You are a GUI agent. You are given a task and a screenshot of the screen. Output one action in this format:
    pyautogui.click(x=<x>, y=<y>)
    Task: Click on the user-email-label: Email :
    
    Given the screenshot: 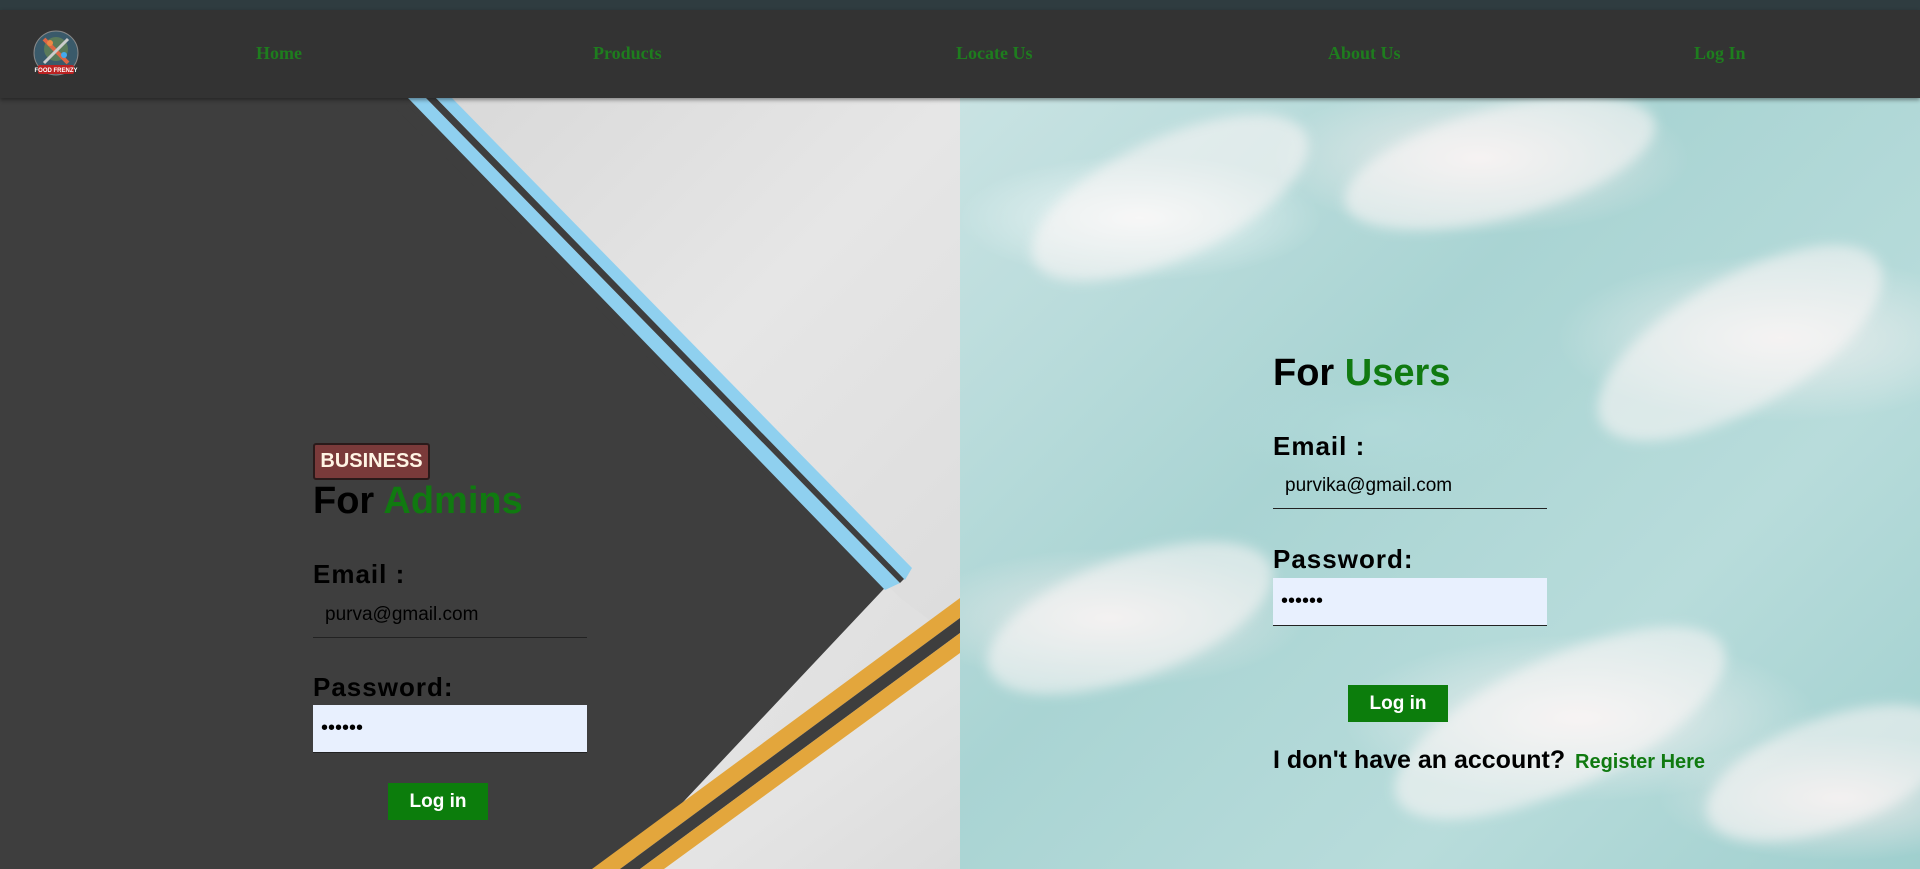 What is the action you would take?
    pyautogui.click(x=1319, y=446)
    